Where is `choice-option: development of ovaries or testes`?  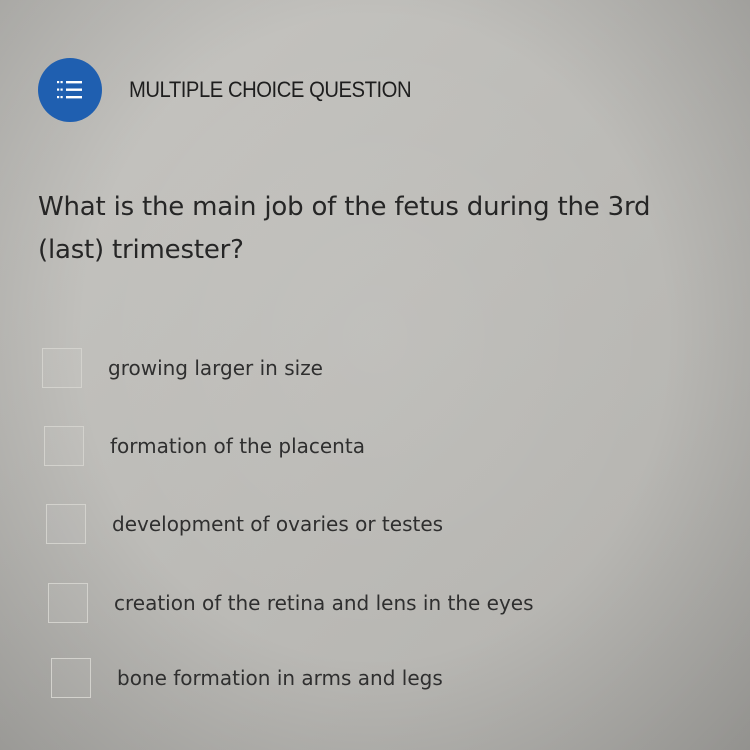
choice-option: development of ovaries or testes is located at coordinates (244, 524).